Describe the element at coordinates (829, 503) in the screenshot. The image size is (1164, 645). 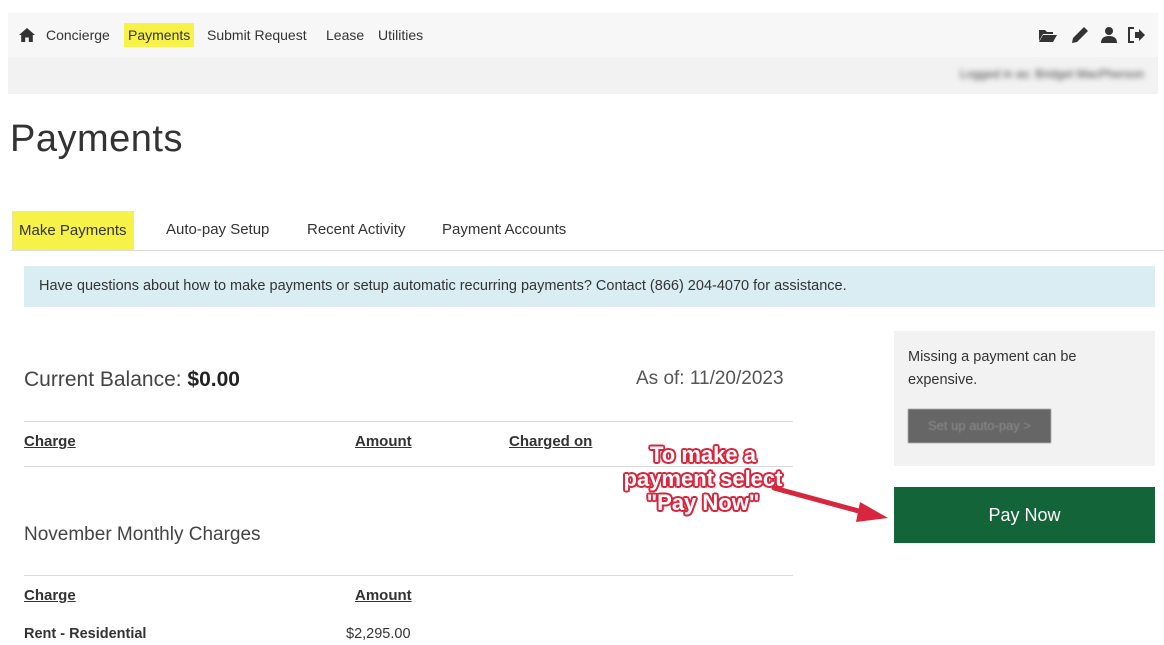
I see `arrow-icon` at that location.